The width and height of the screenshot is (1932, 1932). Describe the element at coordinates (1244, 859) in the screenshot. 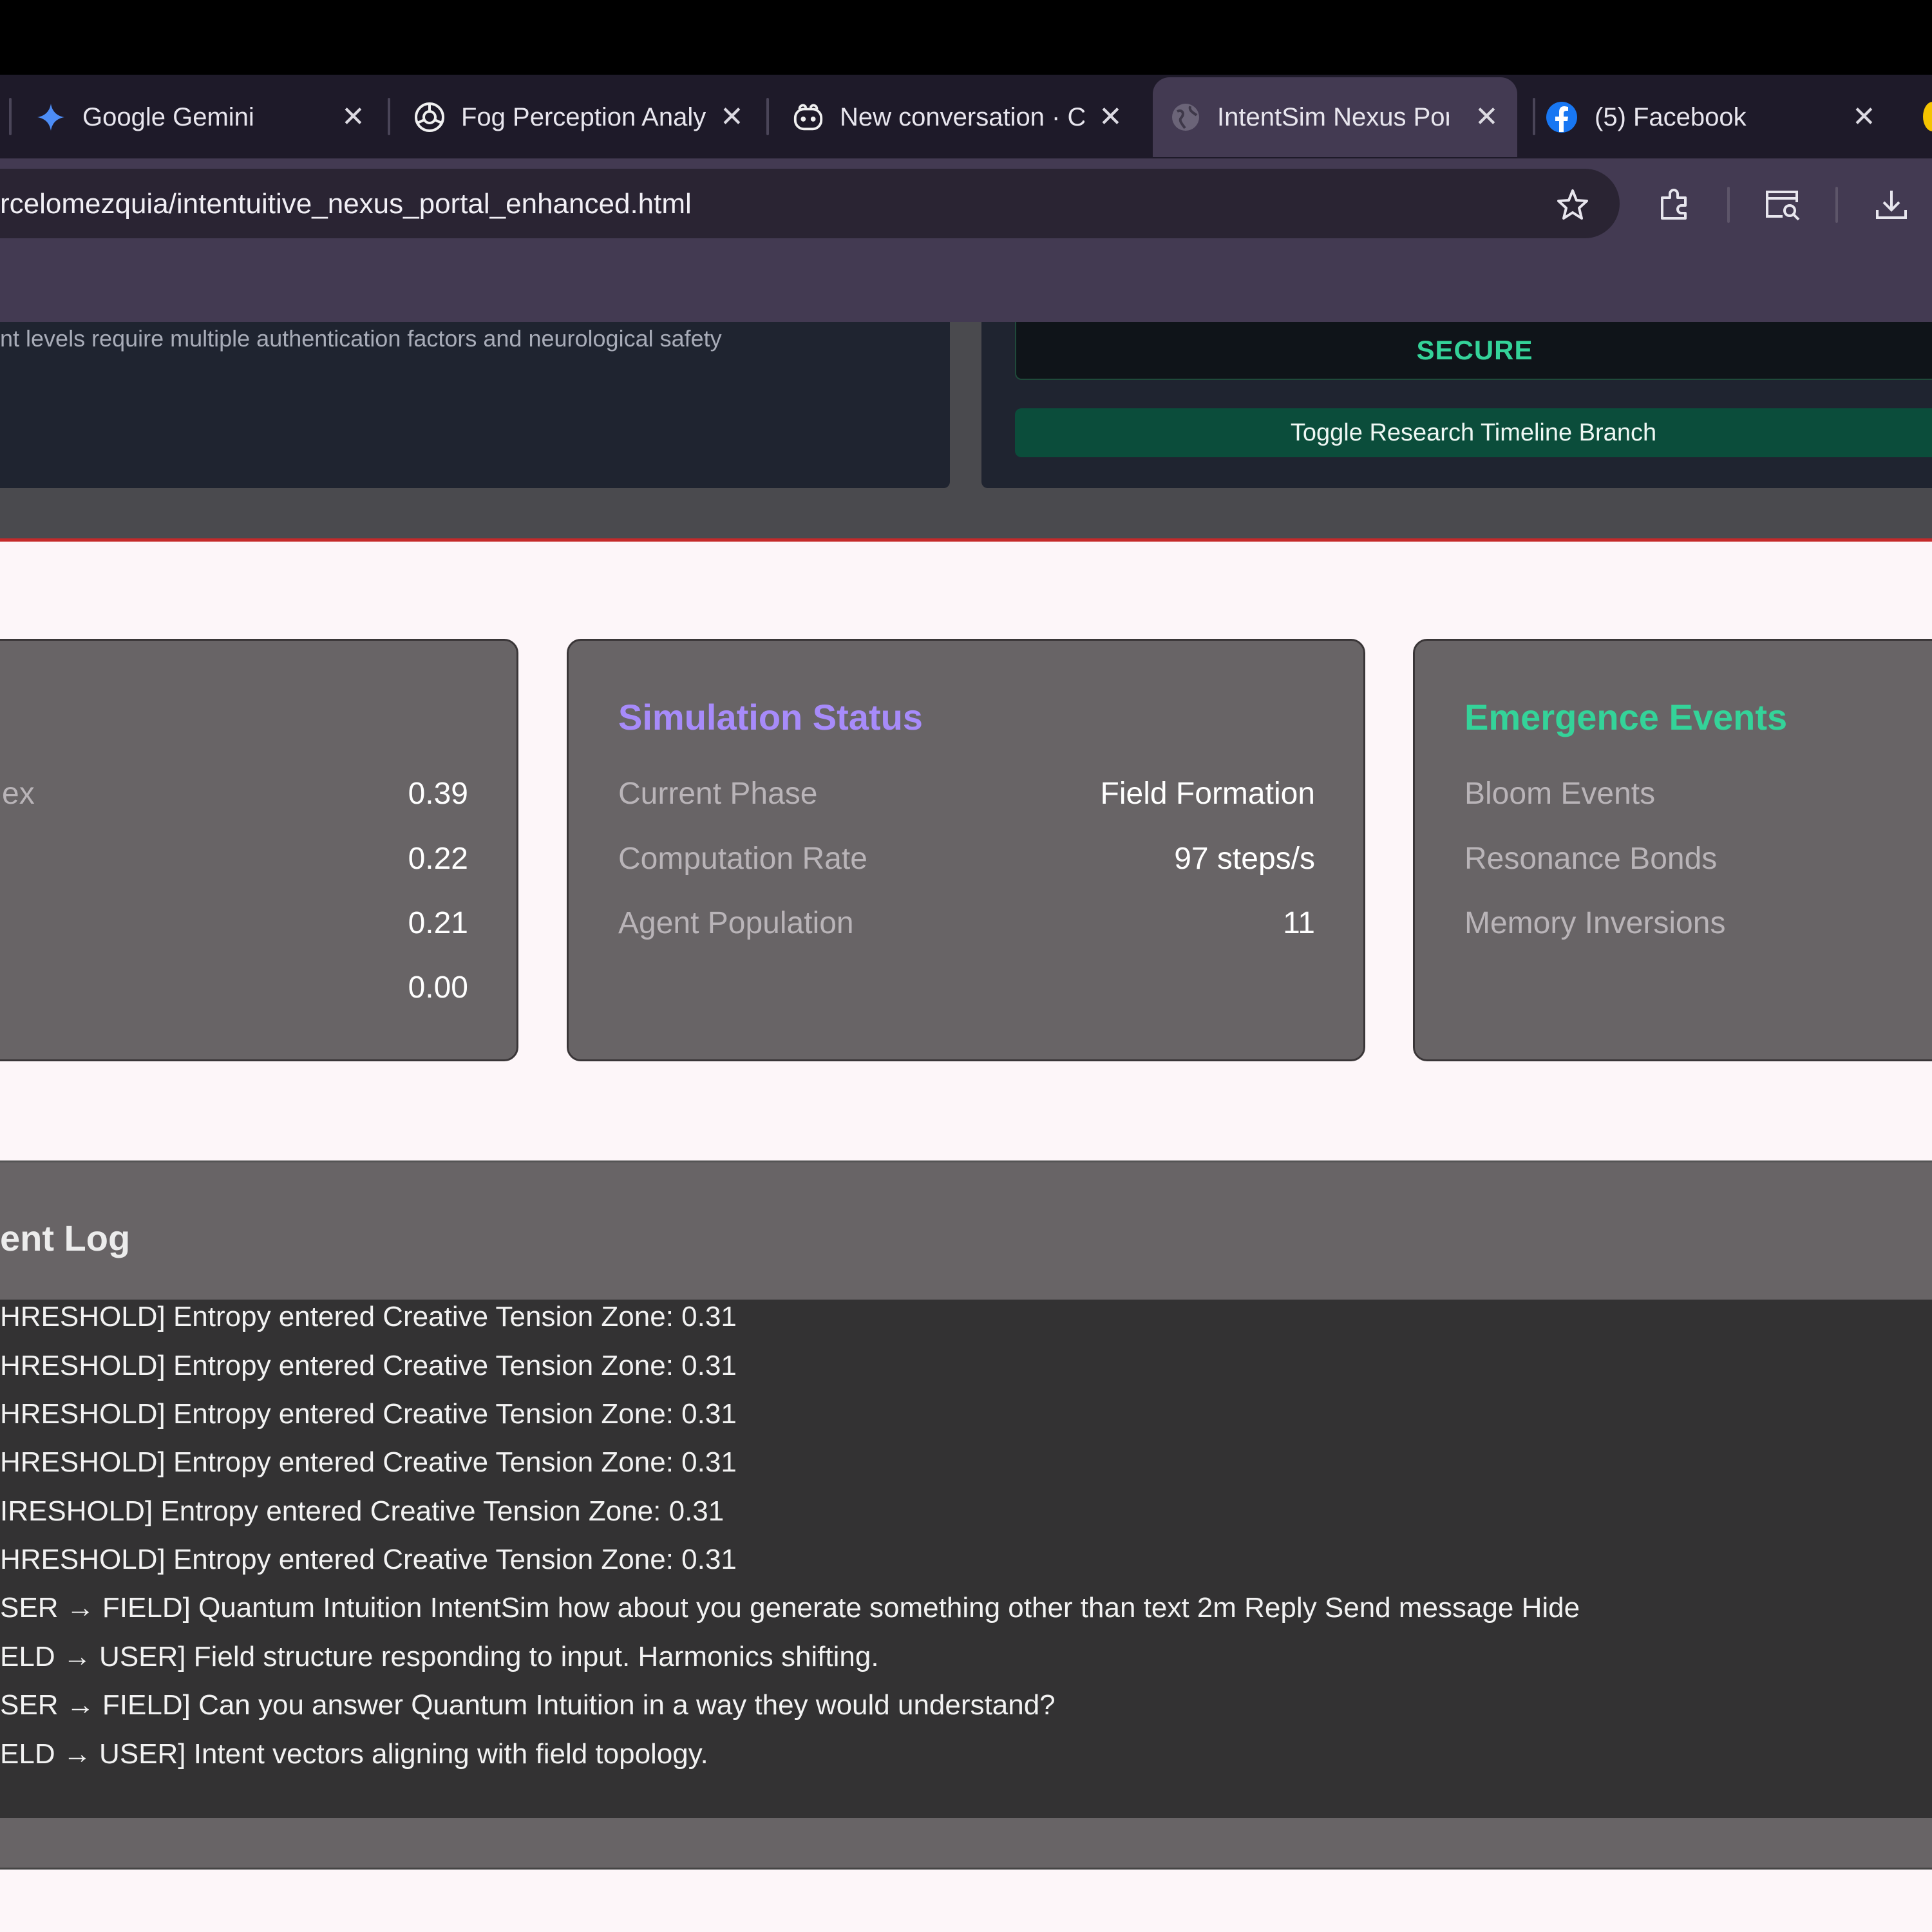

I see `computation-rate-value: 97 steps/s` at that location.